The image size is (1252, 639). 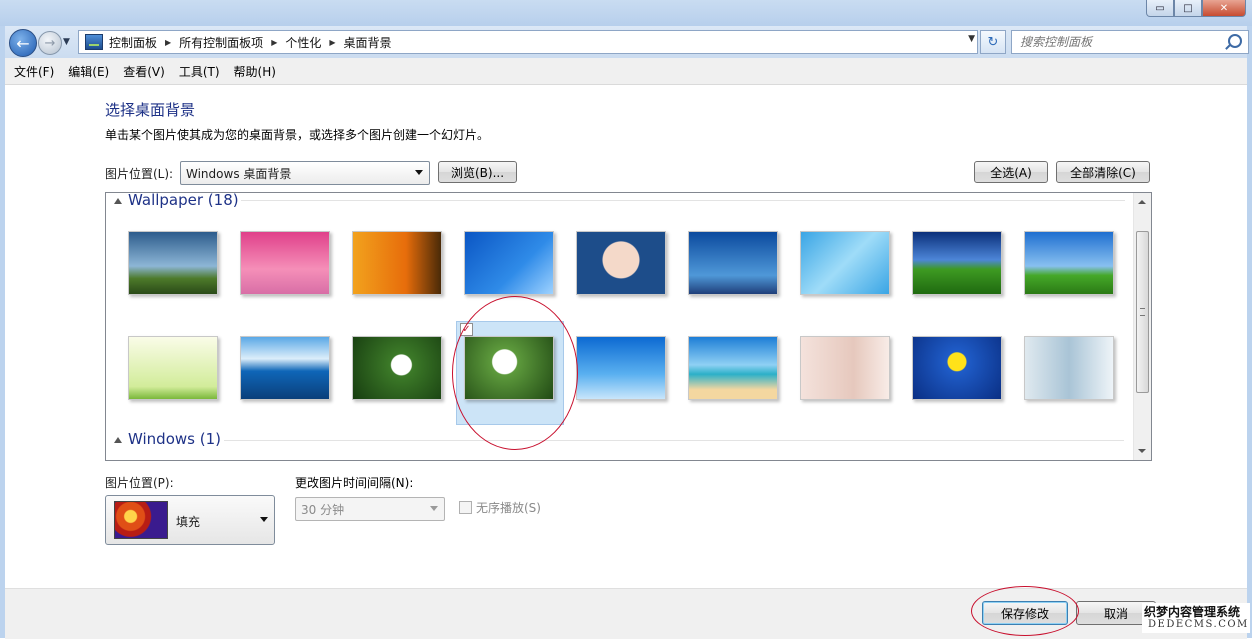 What do you see at coordinates (1011, 172) in the screenshot?
I see `select-all-button: 全选(A)` at bounding box center [1011, 172].